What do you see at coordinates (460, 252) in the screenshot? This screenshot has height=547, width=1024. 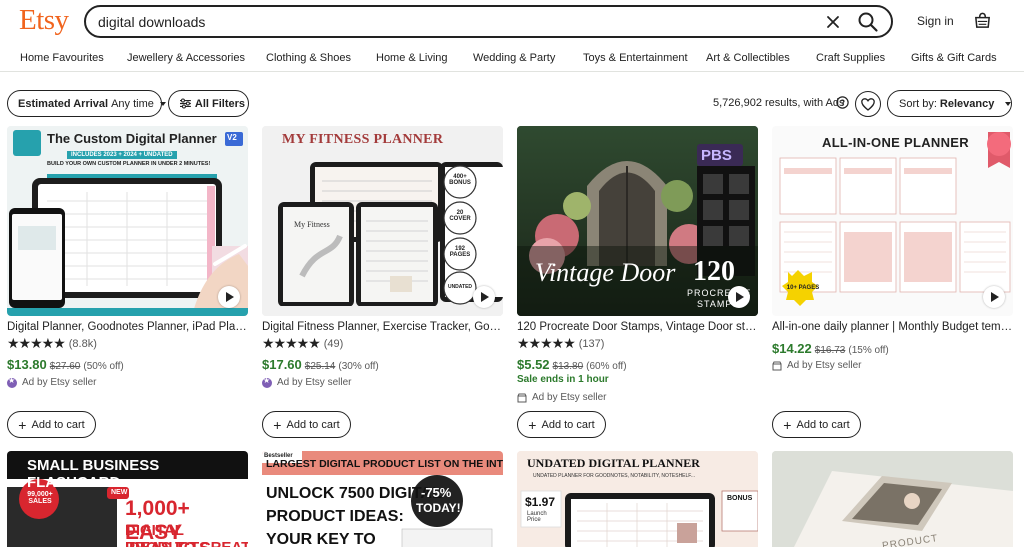 I see `fitness-badge-pages: 192 PAGES` at bounding box center [460, 252].